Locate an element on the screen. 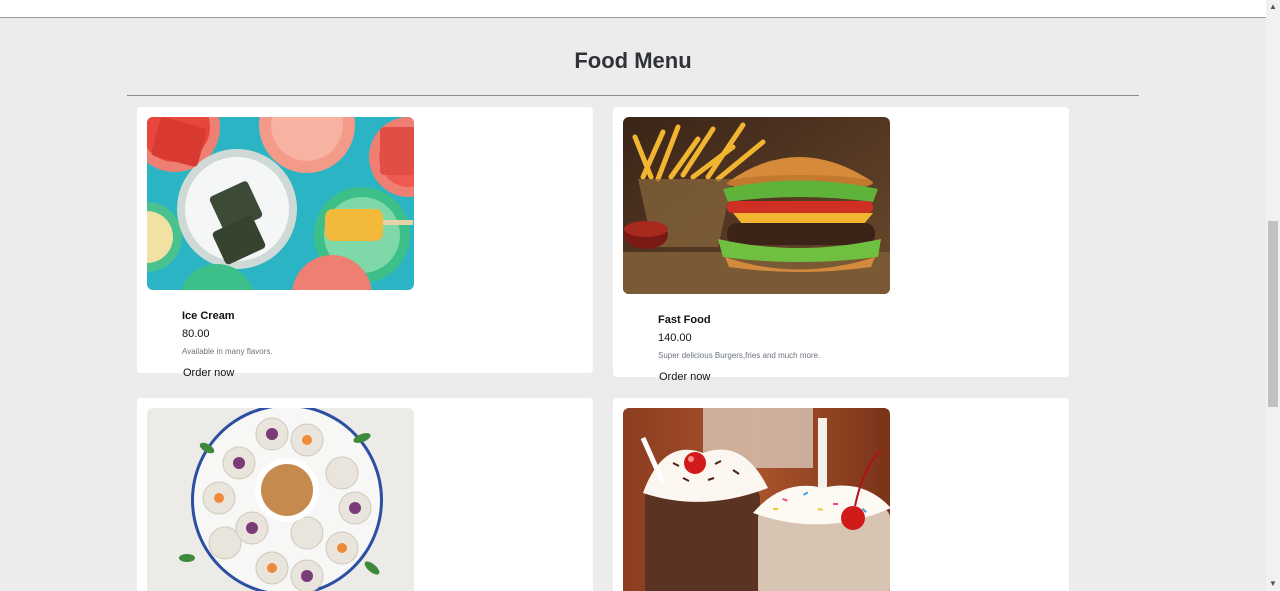 The width and height of the screenshot is (1280, 591). top-bar is located at coordinates (633, 9).